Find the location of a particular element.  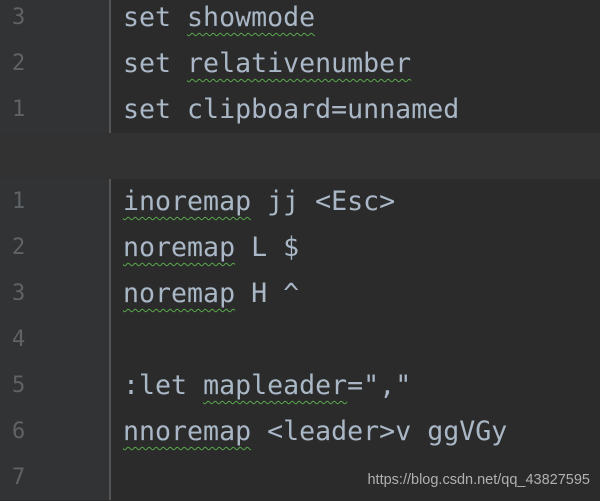

code-line: 2 noremap L $ is located at coordinates (300, 248).